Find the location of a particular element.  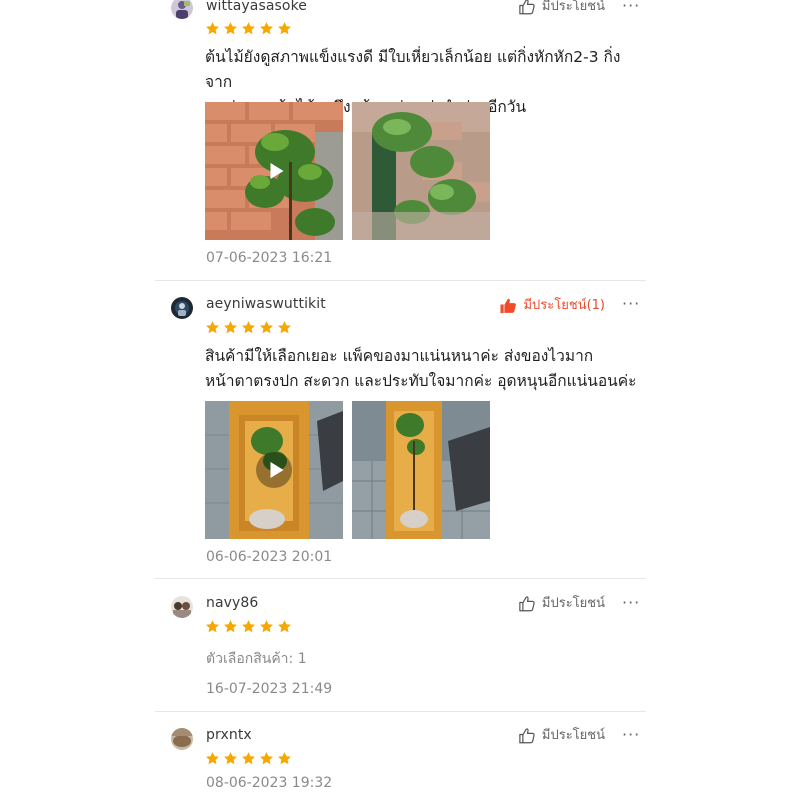

product-variation: ตัวเลือกสินค้า: 1 is located at coordinates (256, 659).